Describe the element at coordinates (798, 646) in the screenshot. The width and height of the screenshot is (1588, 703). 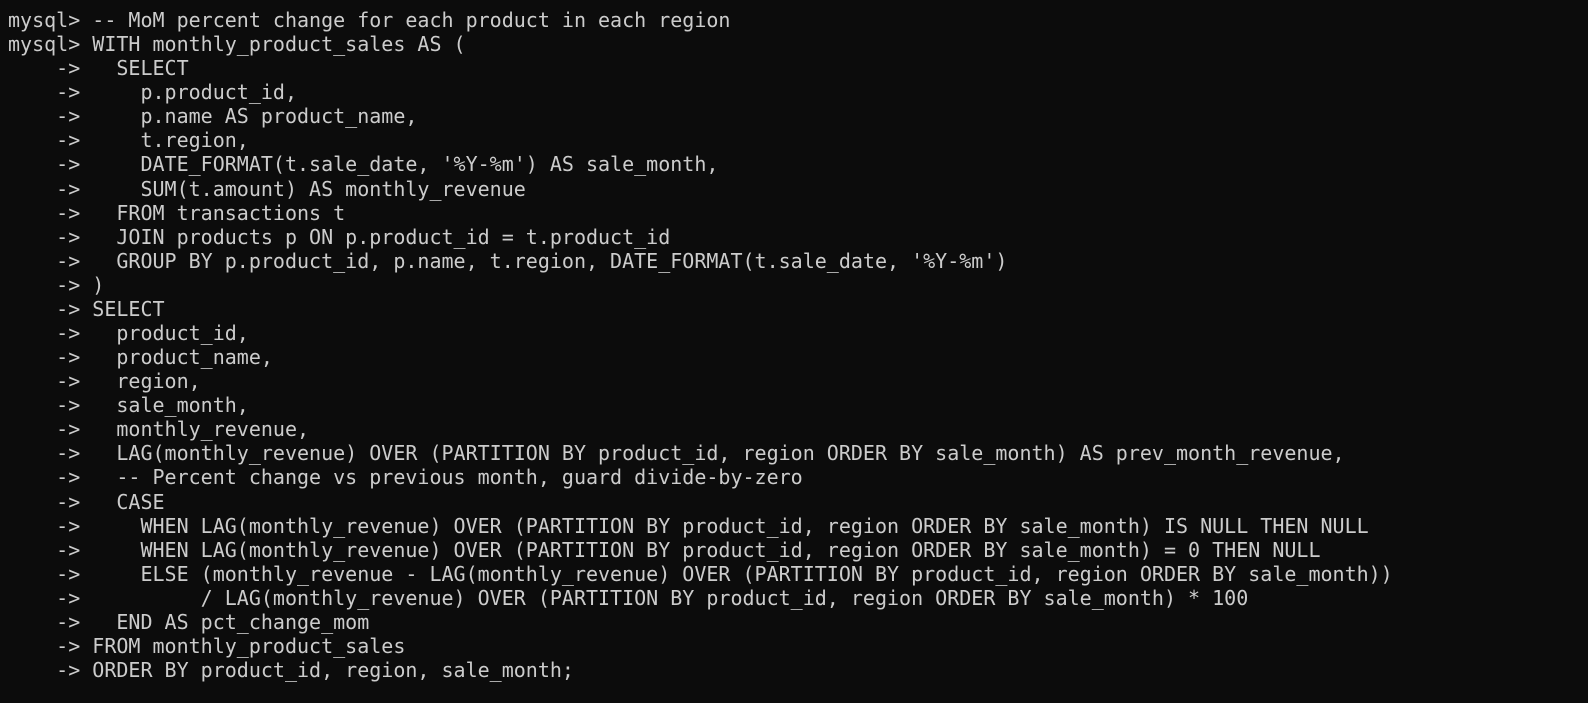
I see `terminal-line: -> FROM monthly_product_sales` at that location.